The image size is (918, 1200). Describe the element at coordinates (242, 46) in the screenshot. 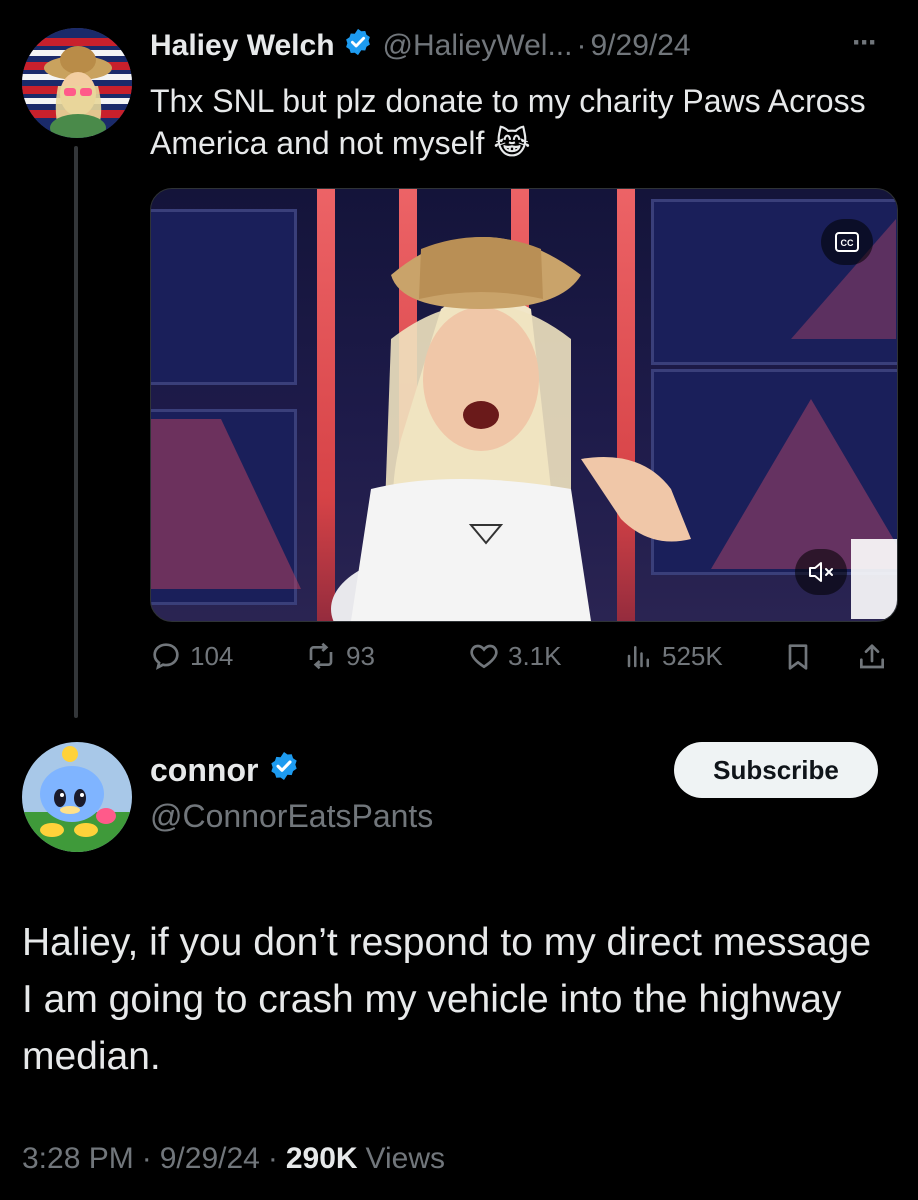

I see `author-name: Haliey Welch` at that location.